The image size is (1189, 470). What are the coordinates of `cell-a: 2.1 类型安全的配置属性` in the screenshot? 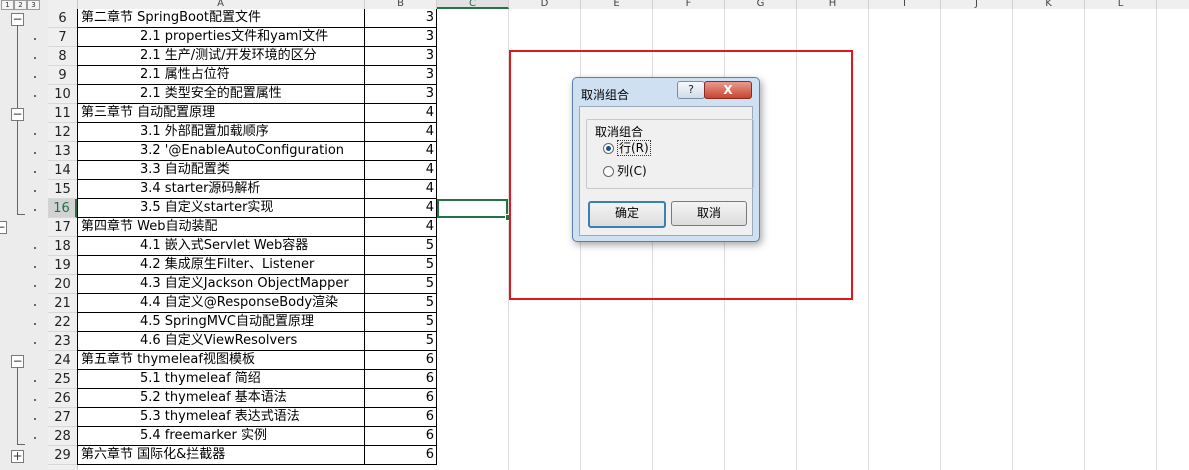 It's located at (221, 94).